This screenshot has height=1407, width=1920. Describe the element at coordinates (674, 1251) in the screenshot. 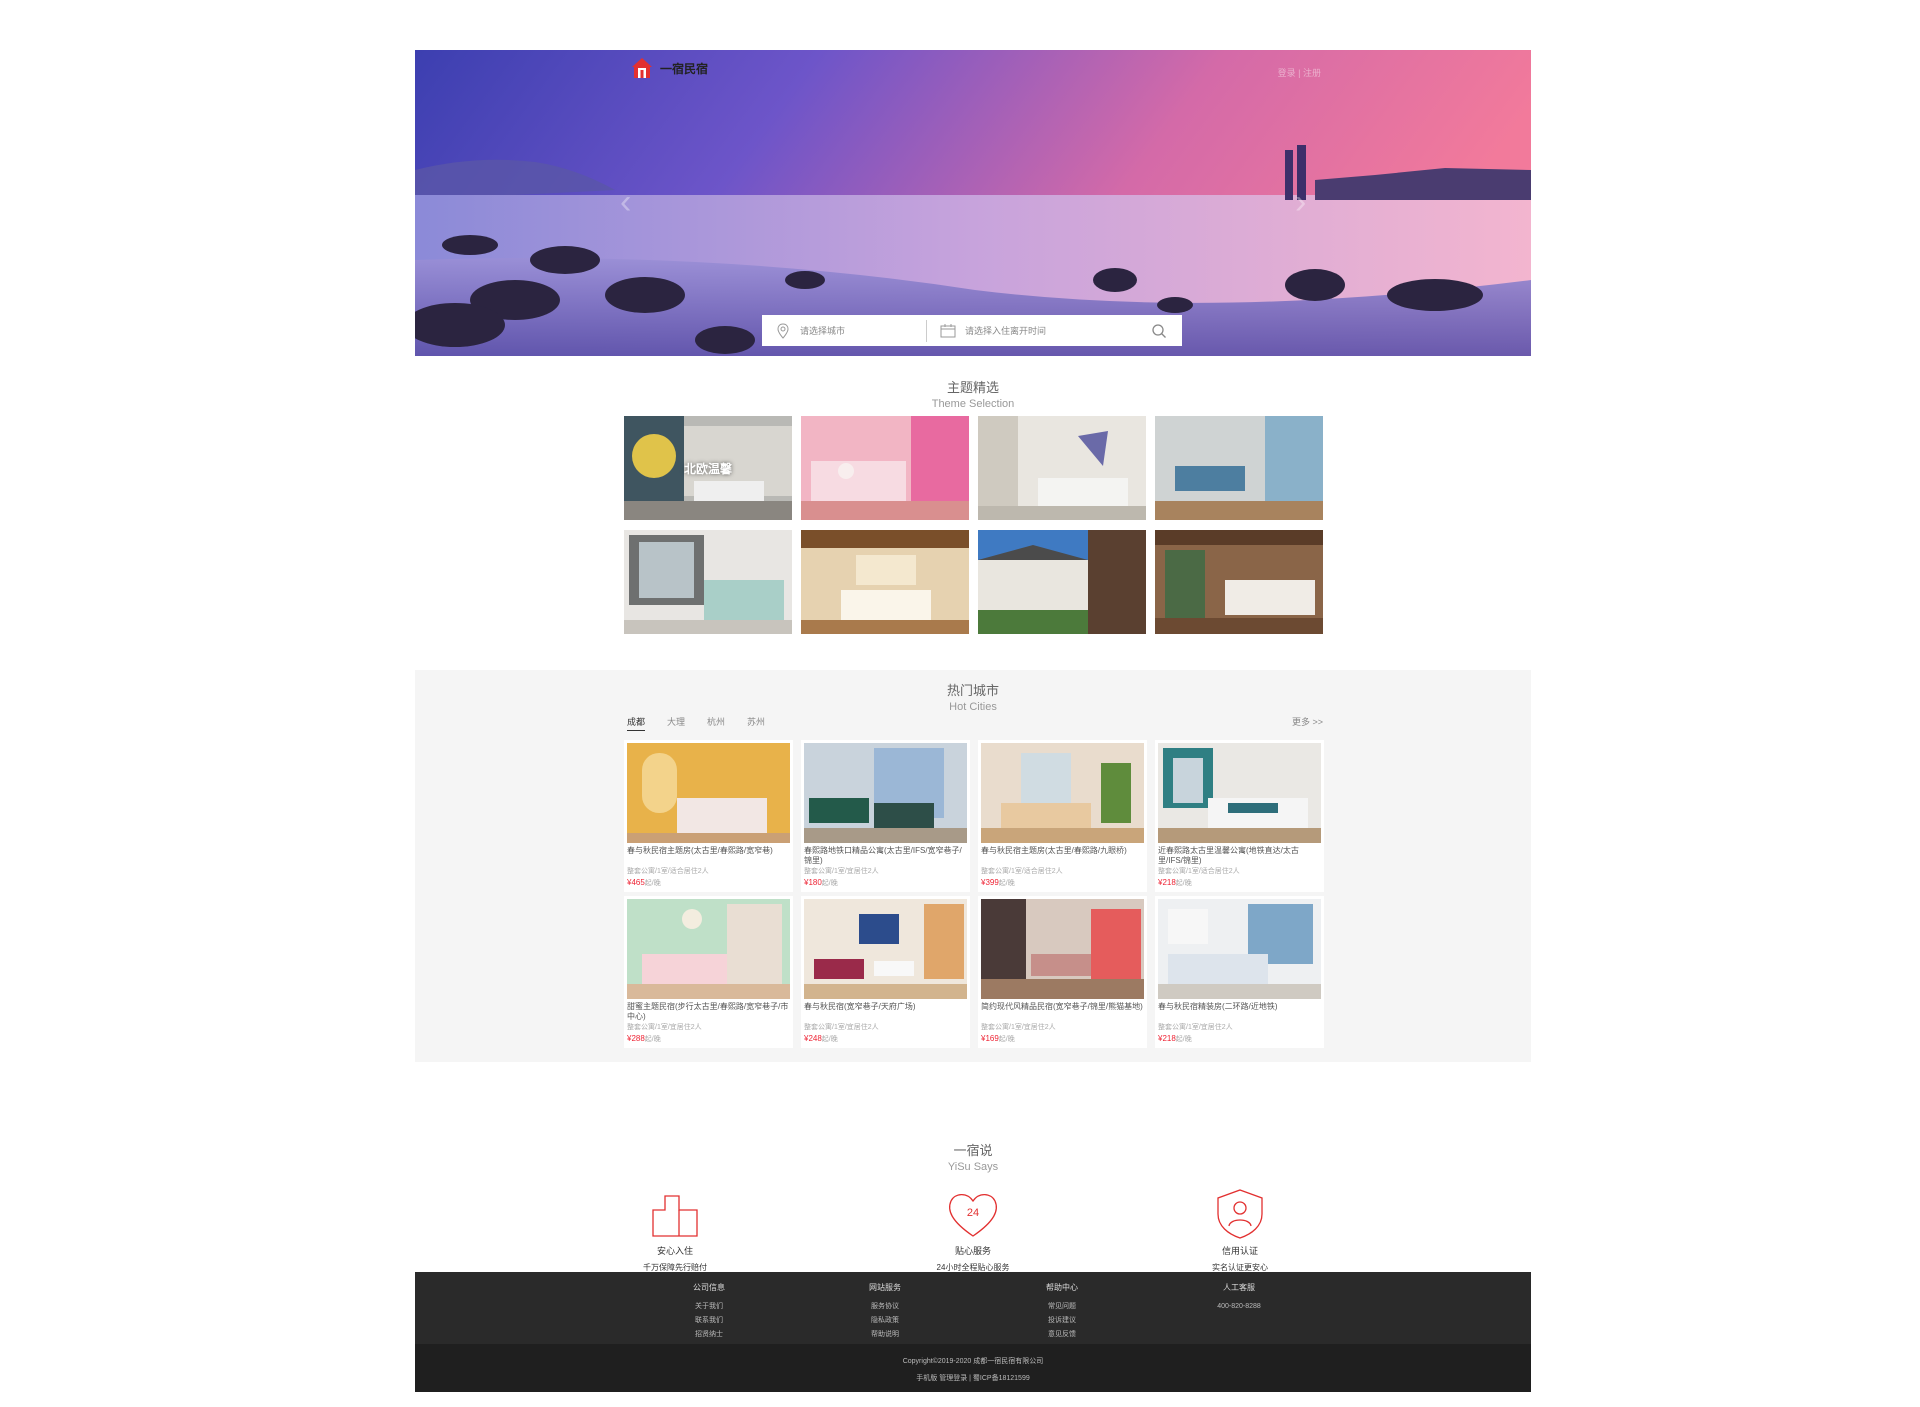

I see `feature-title: 安心入住` at that location.